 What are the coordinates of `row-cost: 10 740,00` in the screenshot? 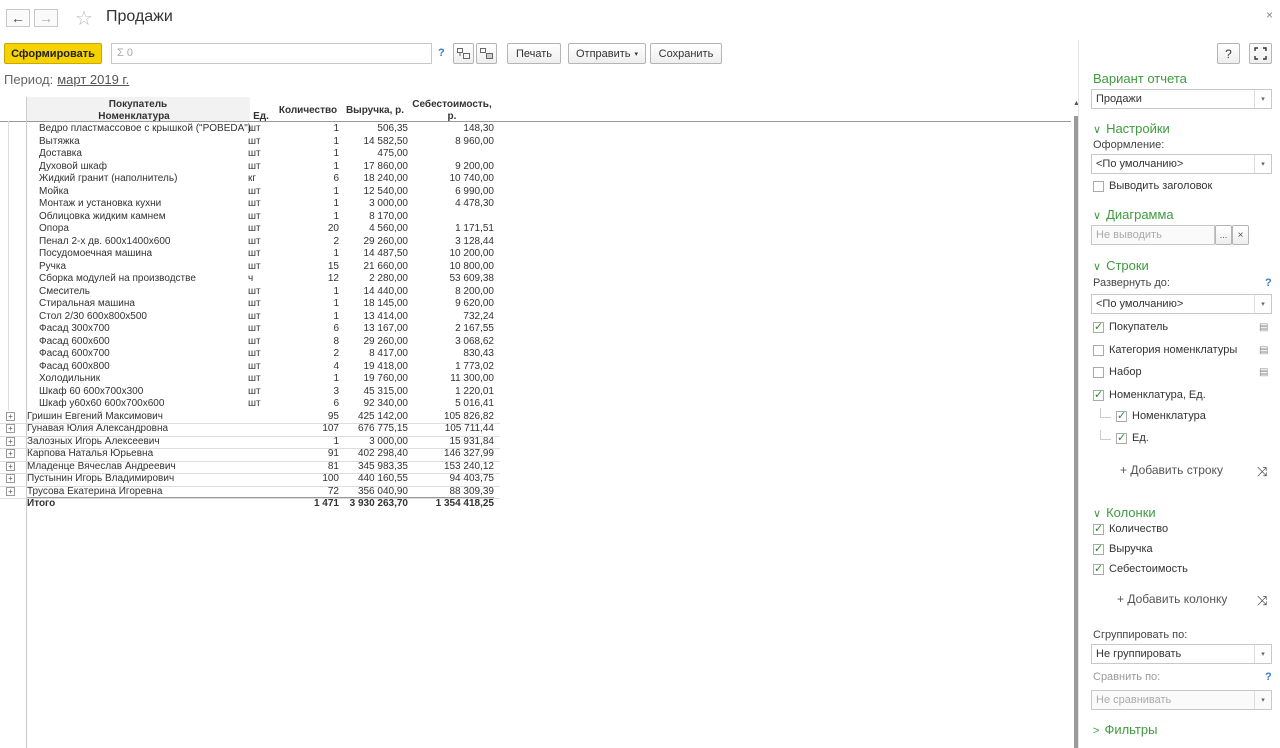 It's located at (472, 178).